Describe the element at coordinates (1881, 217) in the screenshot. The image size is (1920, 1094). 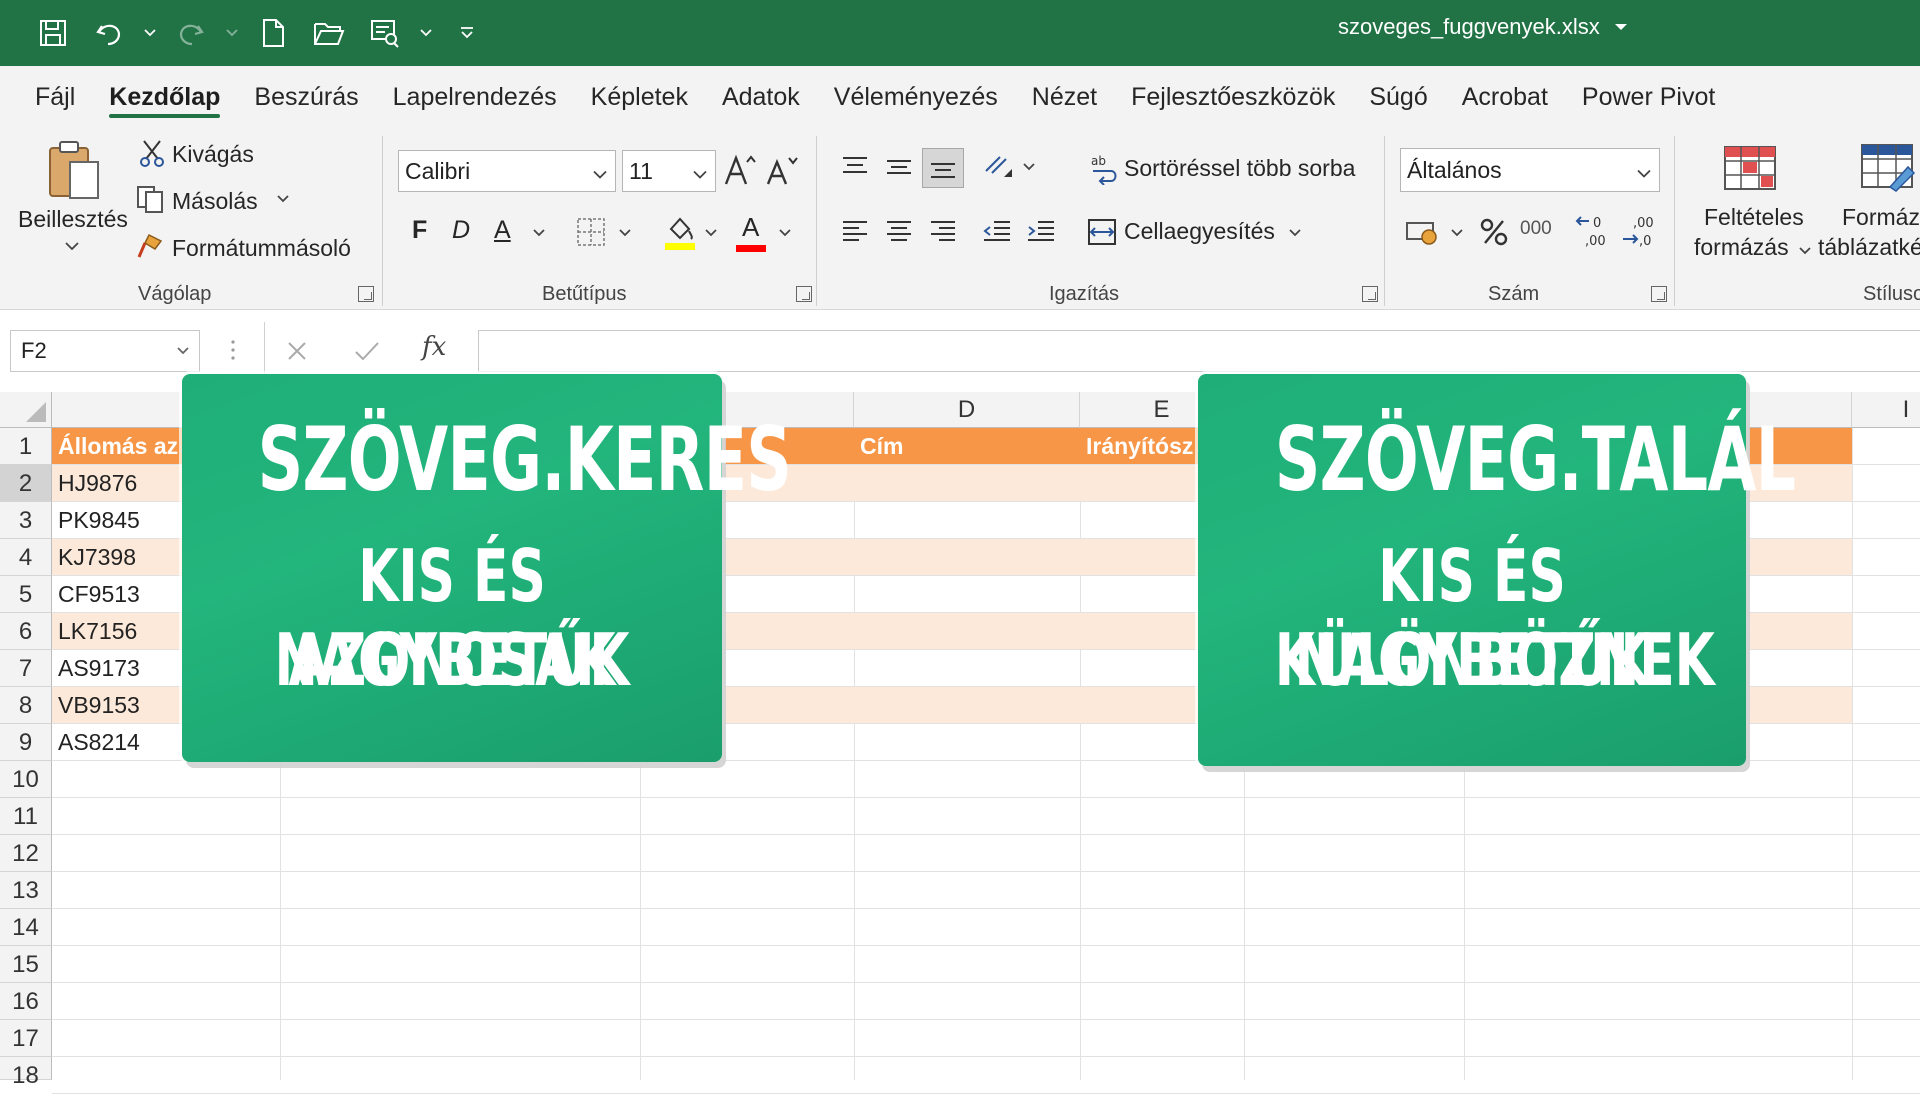
I see `format-as-table-line1: Formáz` at that location.